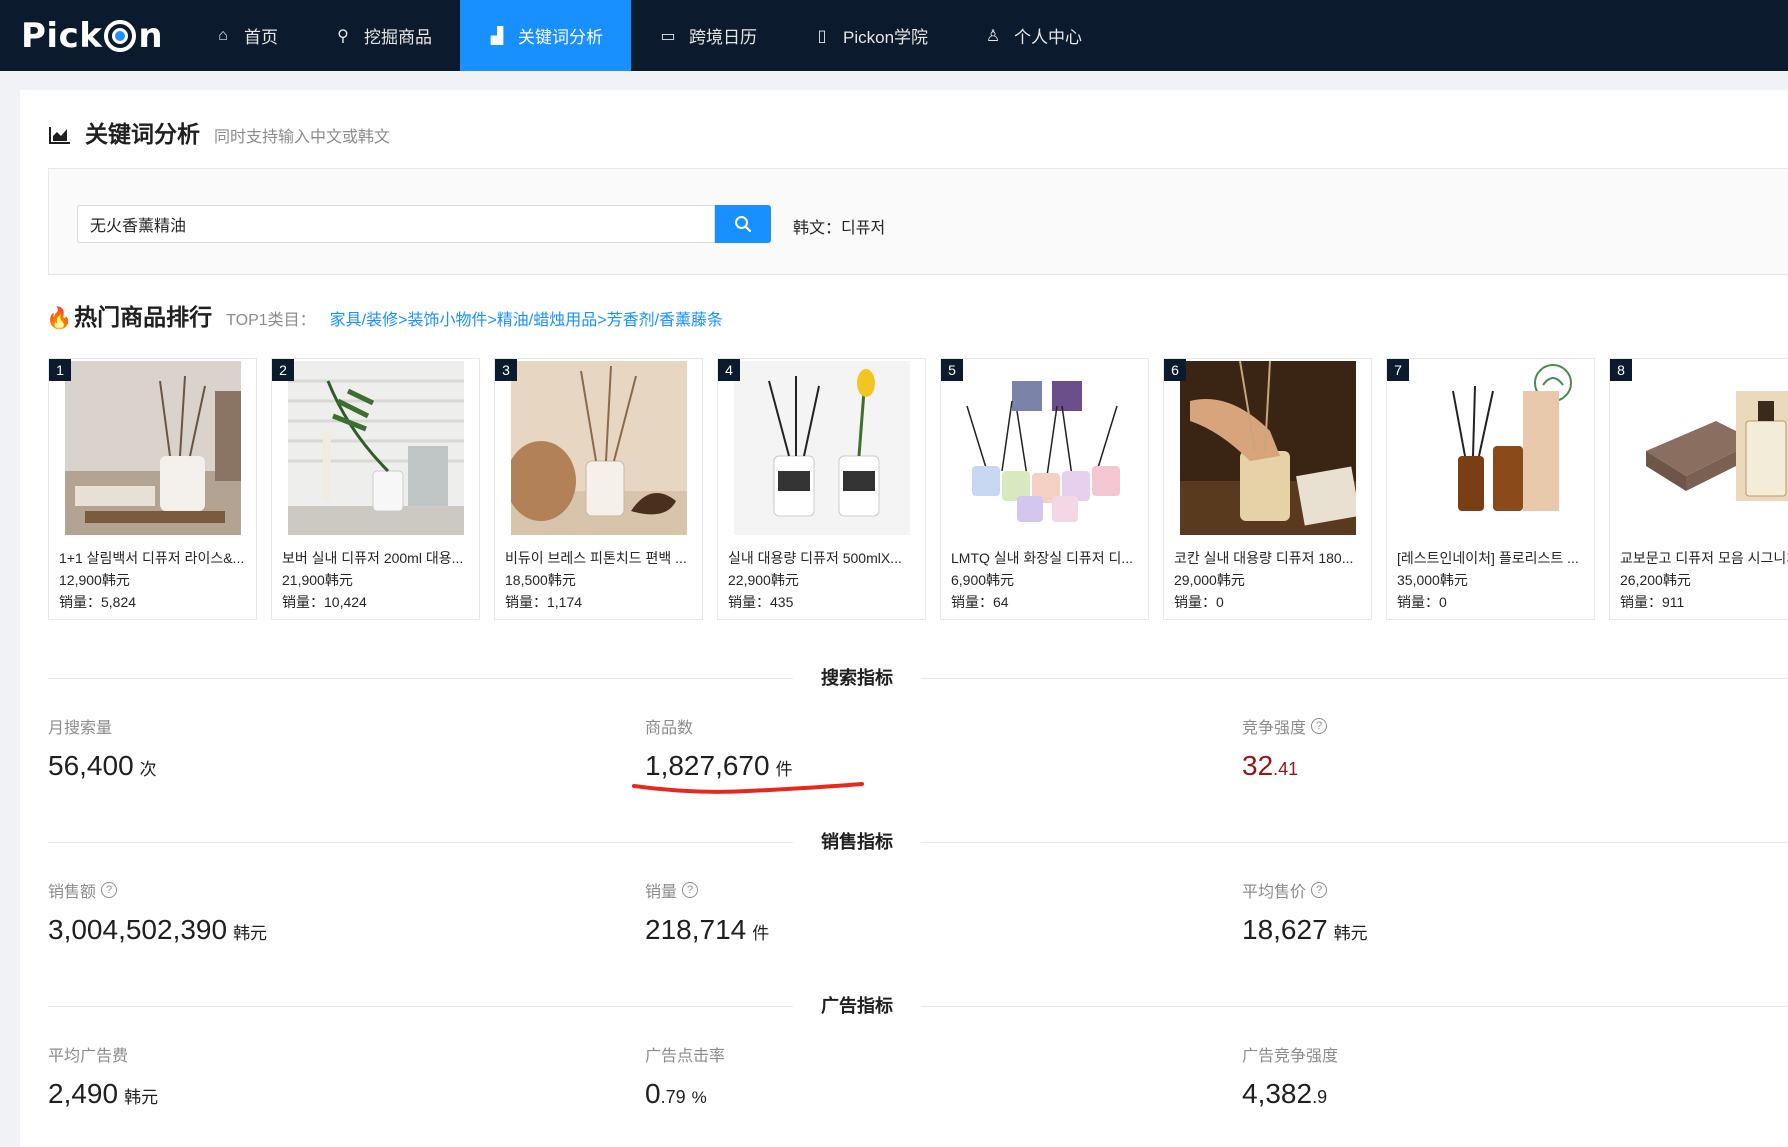 The image size is (1788, 1147). What do you see at coordinates (598, 489) in the screenshot?
I see `product-card: 3 비듀이 브레스 피톤치드 편백 ... 18,500韩元 销量：1,174` at bounding box center [598, 489].